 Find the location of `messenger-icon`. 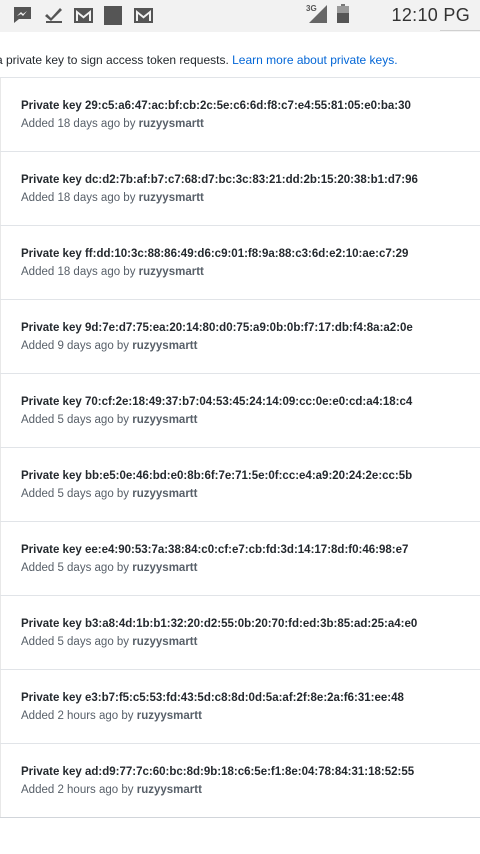

messenger-icon is located at coordinates (22, 15).